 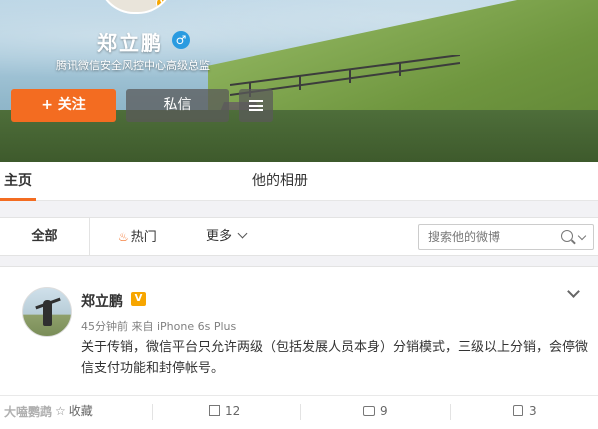 What do you see at coordinates (214, 410) in the screenshot?
I see `share-icon` at bounding box center [214, 410].